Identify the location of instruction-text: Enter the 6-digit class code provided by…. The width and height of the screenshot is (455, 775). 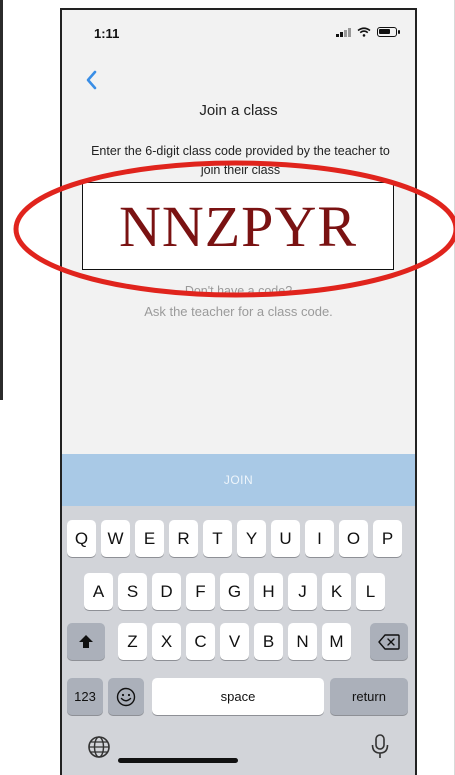
(240, 160).